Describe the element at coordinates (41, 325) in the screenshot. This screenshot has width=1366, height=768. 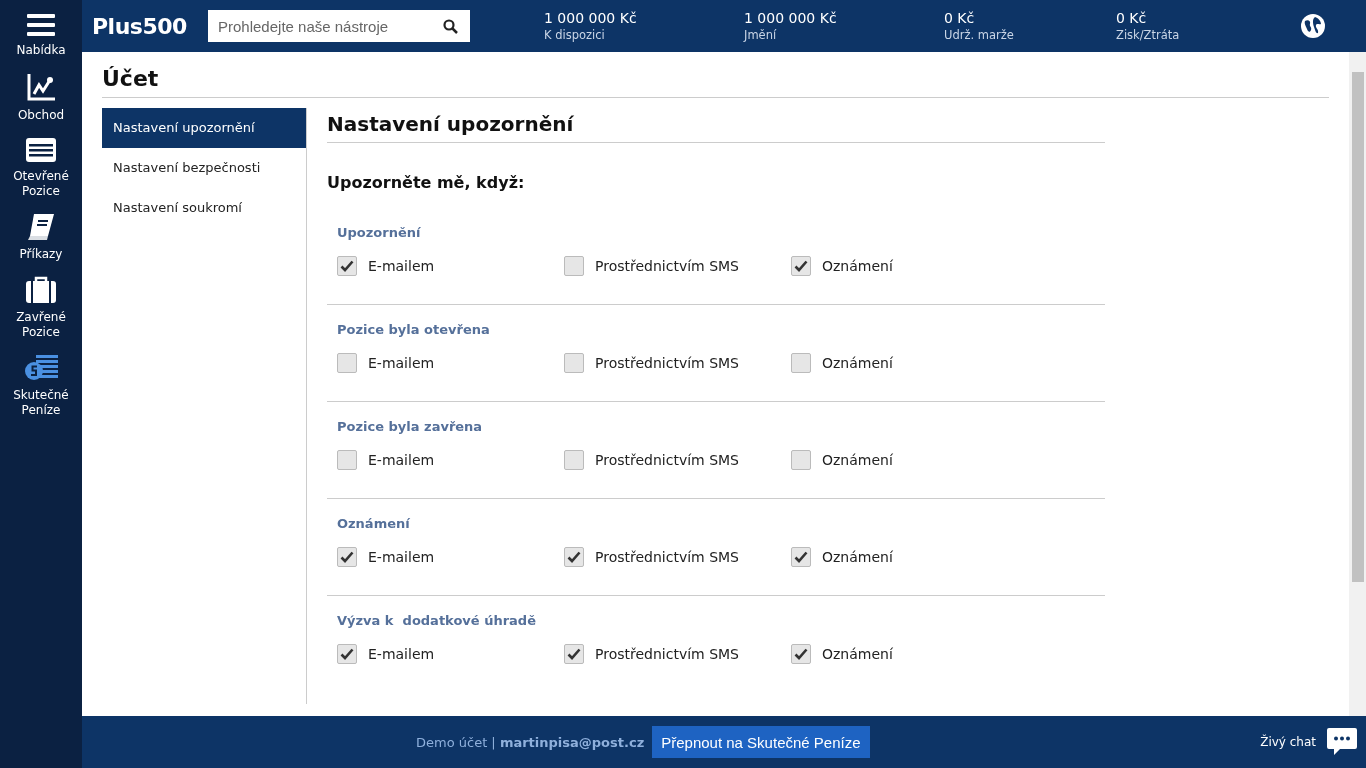
I see `nav-label: Zavřené Pozice` at that location.